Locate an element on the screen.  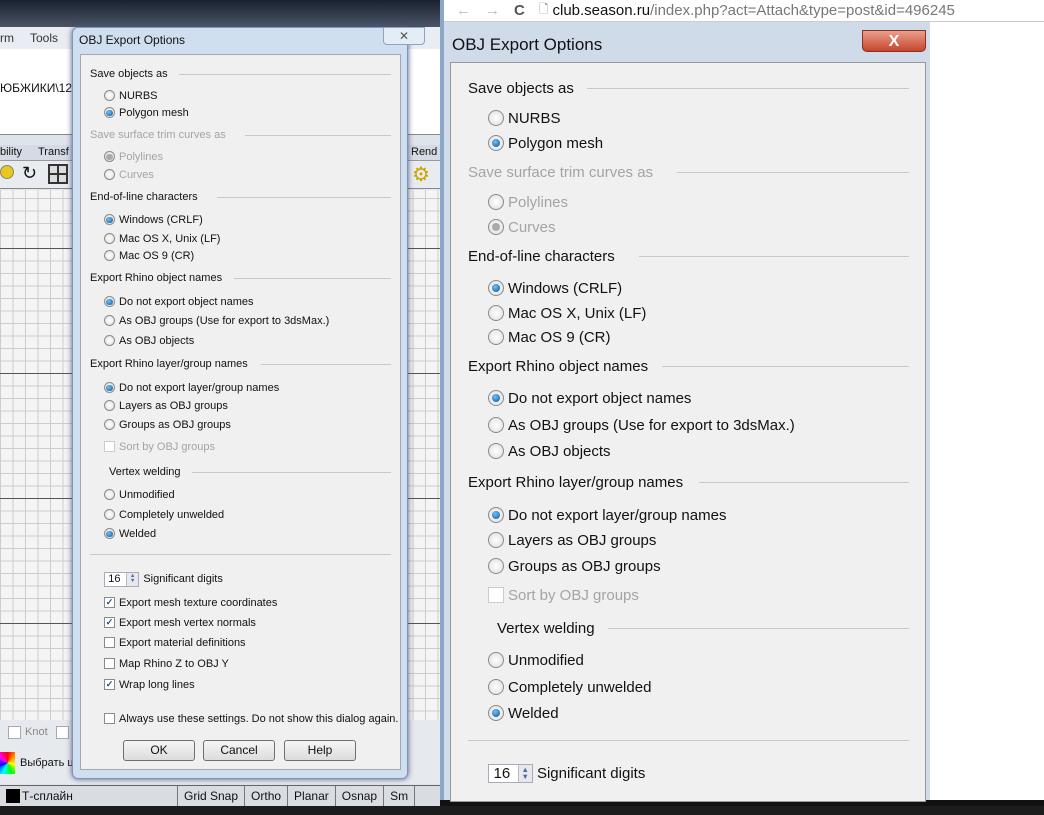
rotate-view-icon: ↻ is located at coordinates (29, 173).